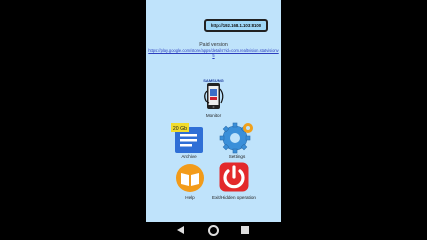 The image size is (427, 240). I want to click on archive-label: Archive, so click(189, 156).